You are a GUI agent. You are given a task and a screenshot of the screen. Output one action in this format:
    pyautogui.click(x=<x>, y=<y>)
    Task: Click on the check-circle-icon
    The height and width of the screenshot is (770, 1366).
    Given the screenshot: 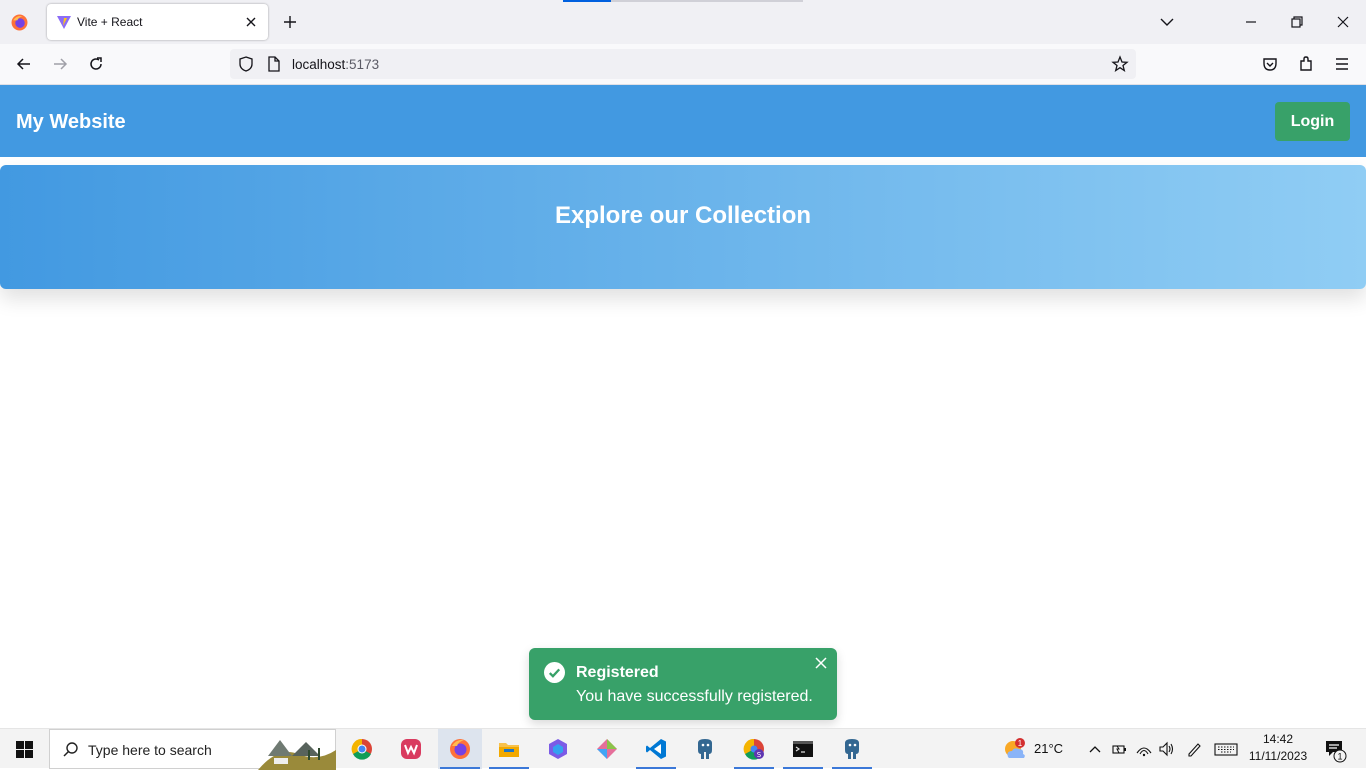 What is the action you would take?
    pyautogui.click(x=554, y=672)
    